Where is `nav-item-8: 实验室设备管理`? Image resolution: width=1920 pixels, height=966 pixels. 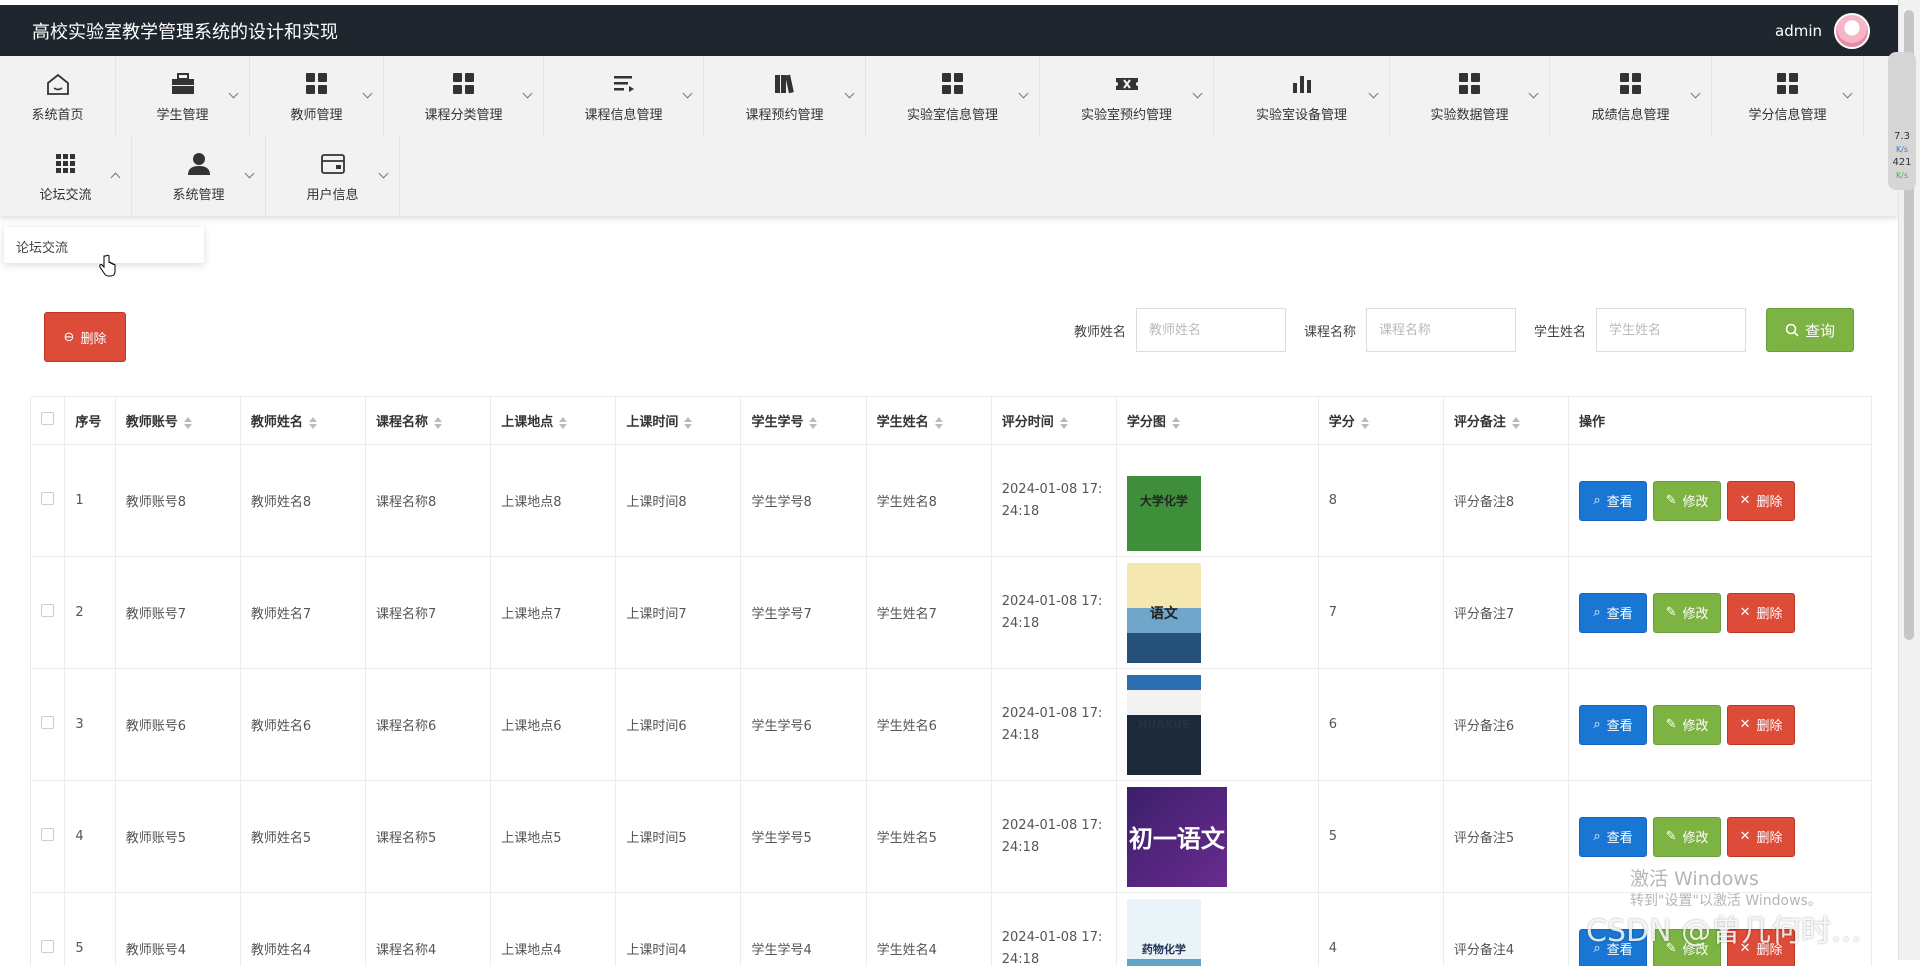
nav-item-8: 实验室设备管理 is located at coordinates (1302, 96).